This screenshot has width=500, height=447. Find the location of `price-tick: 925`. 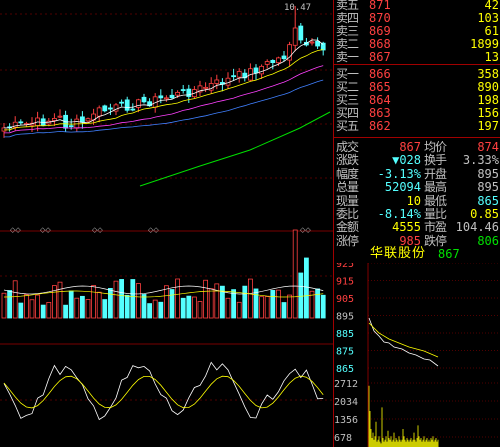

price-tick: 925 is located at coordinates (345, 266).